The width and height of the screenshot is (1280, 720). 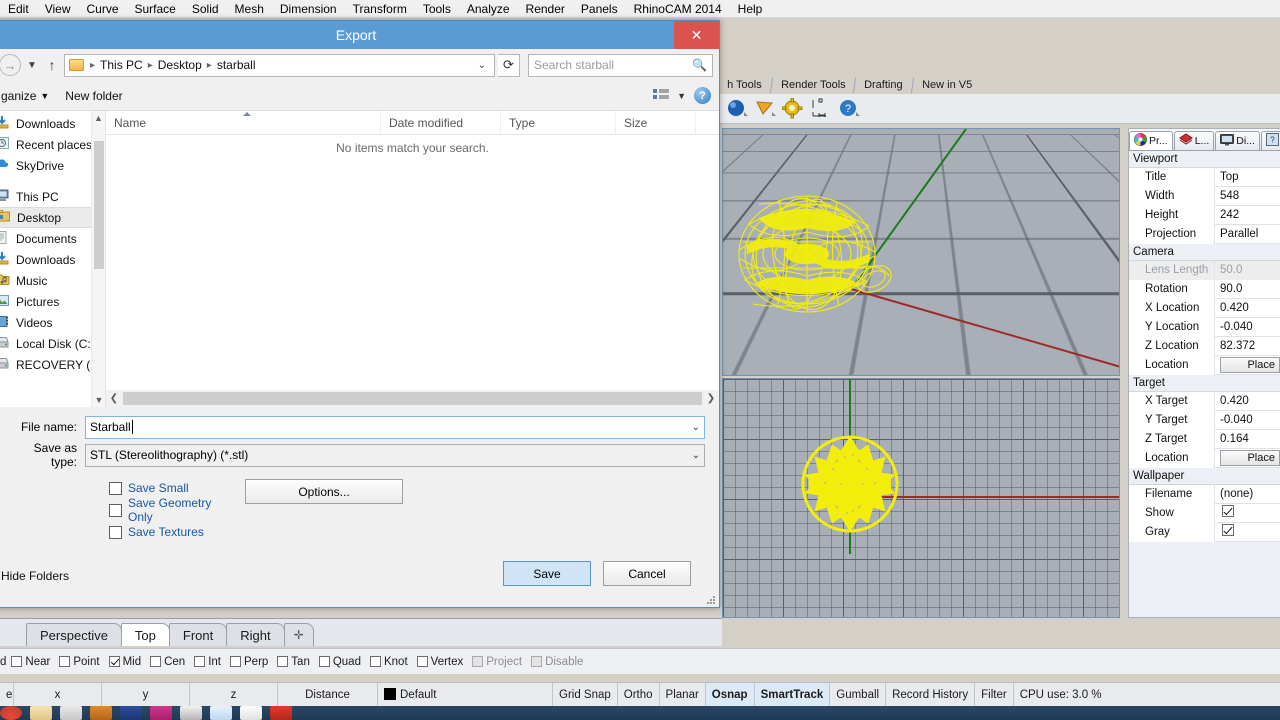 What do you see at coordinates (124, 662) in the screenshot?
I see `osnap-mid: Mid` at bounding box center [124, 662].